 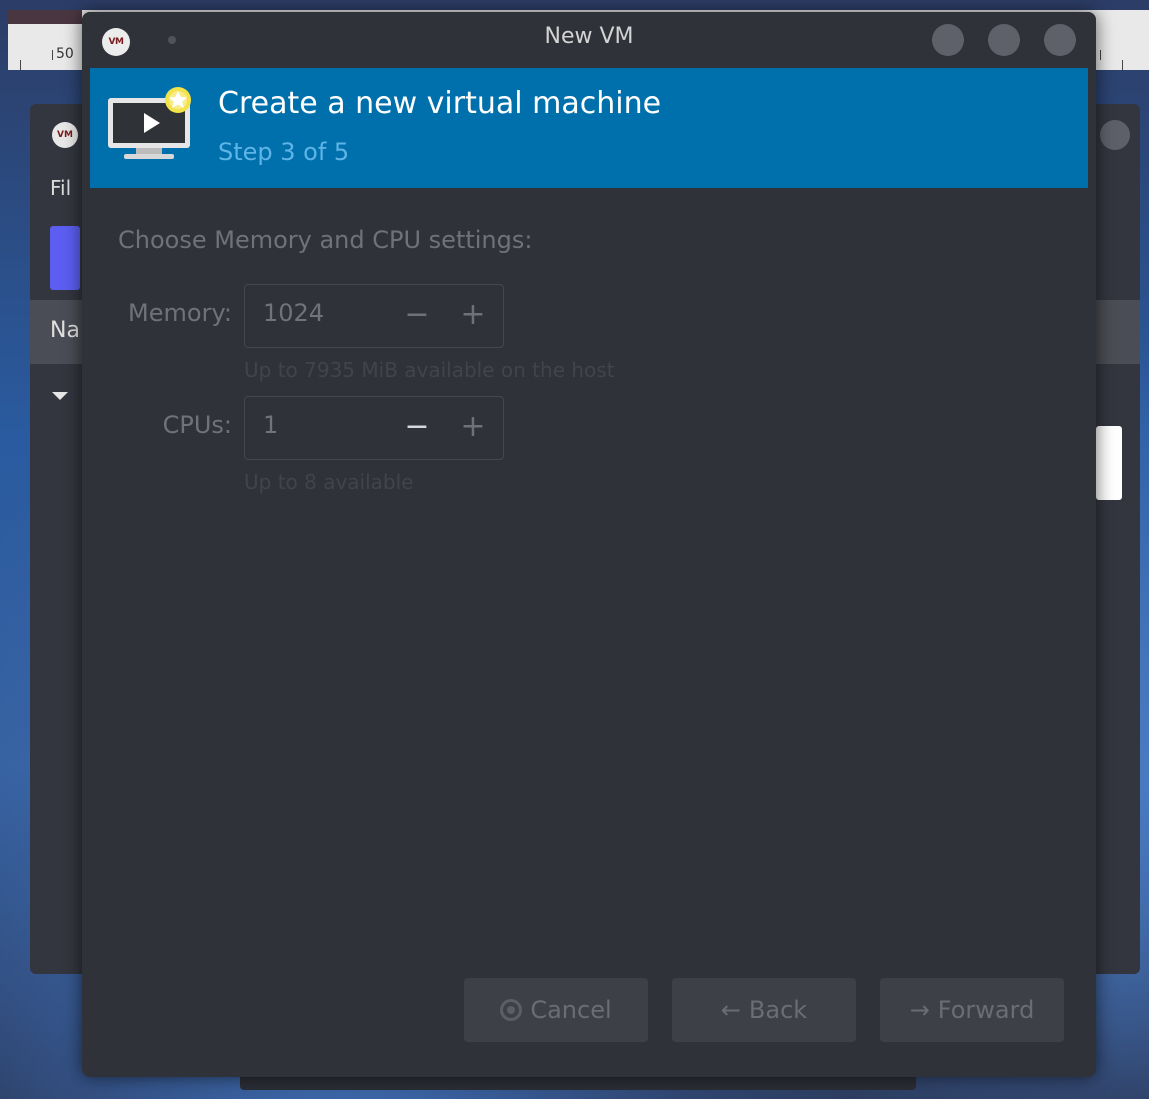 I want to click on cancel-label: Cancel, so click(x=571, y=1010).